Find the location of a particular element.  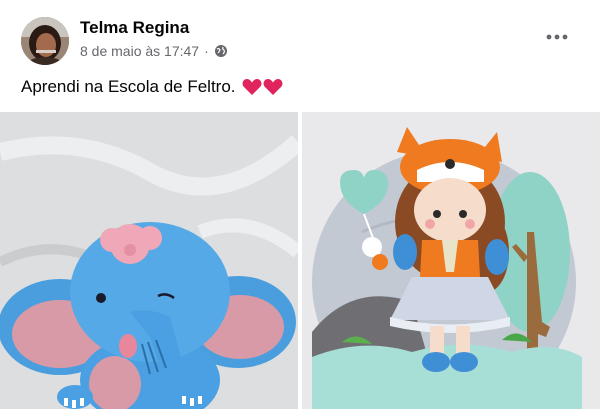

avatar-photo is located at coordinates (45, 41).